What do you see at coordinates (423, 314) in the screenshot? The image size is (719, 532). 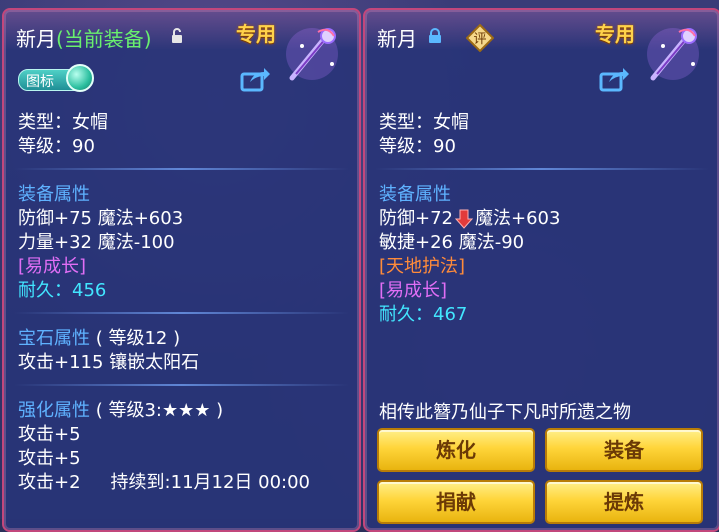 I see `durability: 耐久：467` at bounding box center [423, 314].